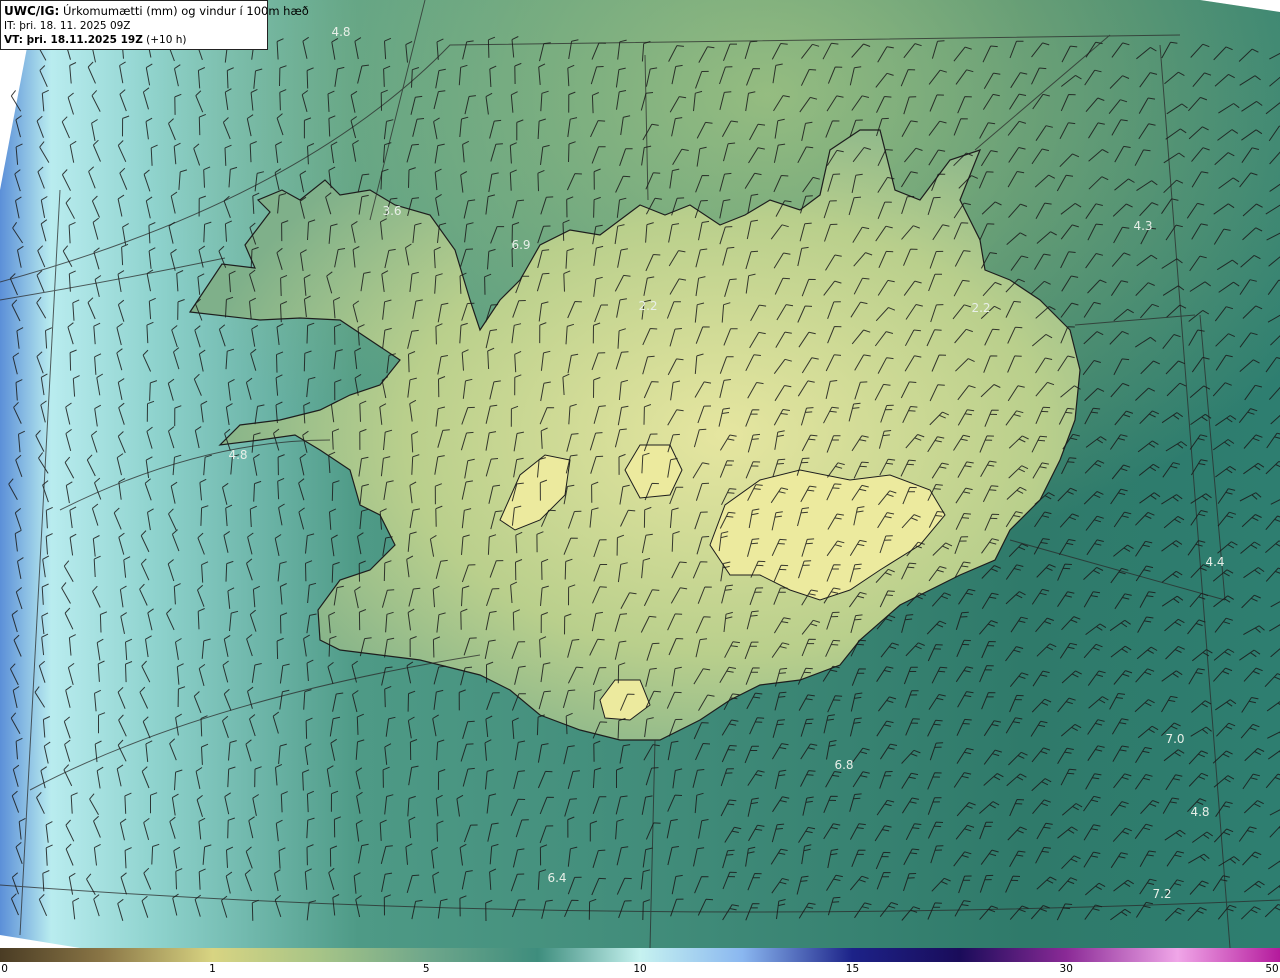 Image resolution: width=1280 pixels, height=978 pixels. I want to click on colorbar-tick-1: 1, so click(212, 969).